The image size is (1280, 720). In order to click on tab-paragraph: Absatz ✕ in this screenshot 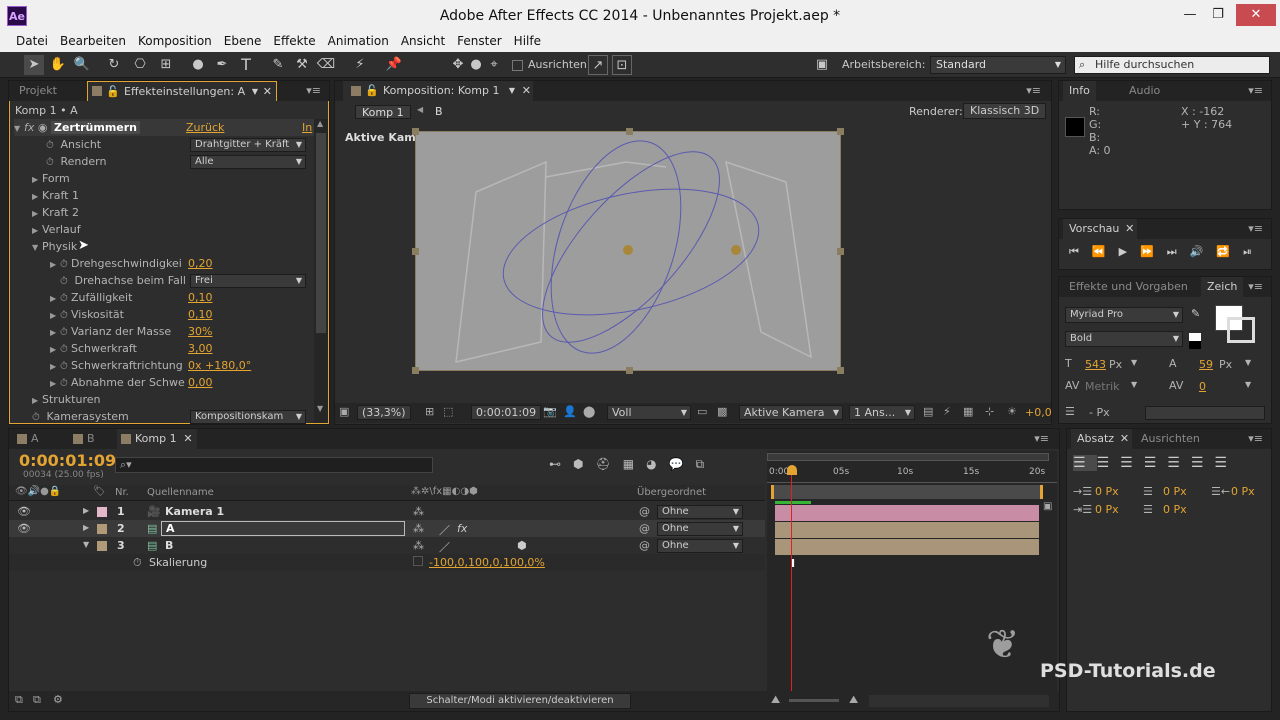, I will do `click(1102, 439)`.